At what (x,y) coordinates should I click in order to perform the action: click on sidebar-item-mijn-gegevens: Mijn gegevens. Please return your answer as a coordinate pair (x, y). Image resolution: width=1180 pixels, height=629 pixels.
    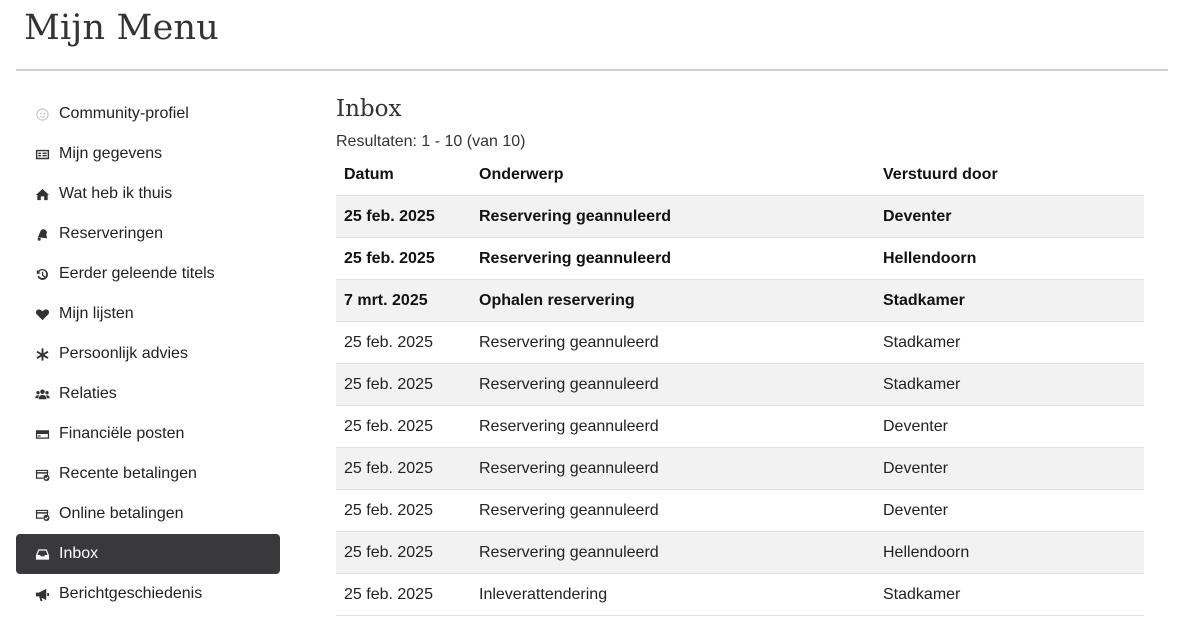
    Looking at the image, I should click on (148, 154).